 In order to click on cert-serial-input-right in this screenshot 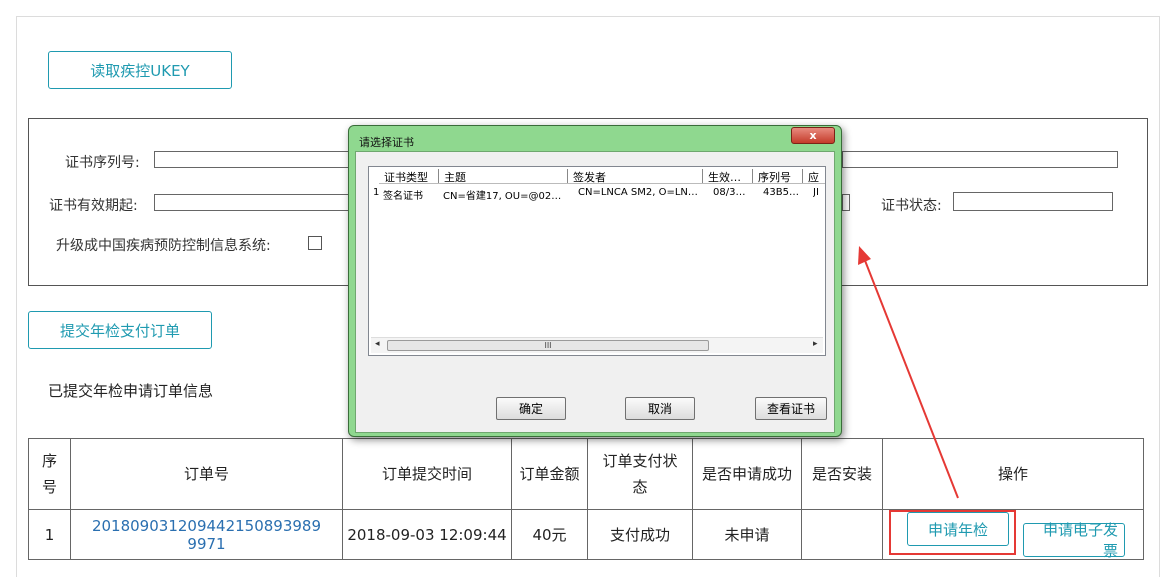, I will do `click(980, 159)`.